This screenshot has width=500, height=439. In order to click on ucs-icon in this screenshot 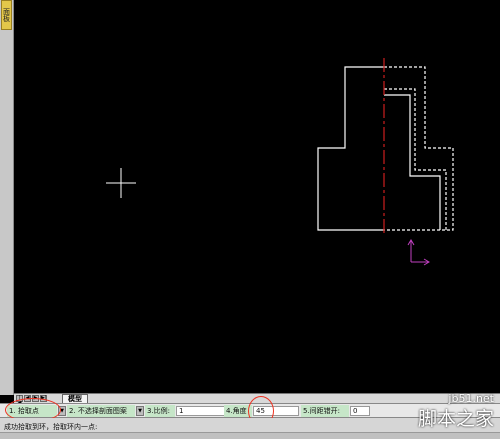, I will do `click(418, 252)`.